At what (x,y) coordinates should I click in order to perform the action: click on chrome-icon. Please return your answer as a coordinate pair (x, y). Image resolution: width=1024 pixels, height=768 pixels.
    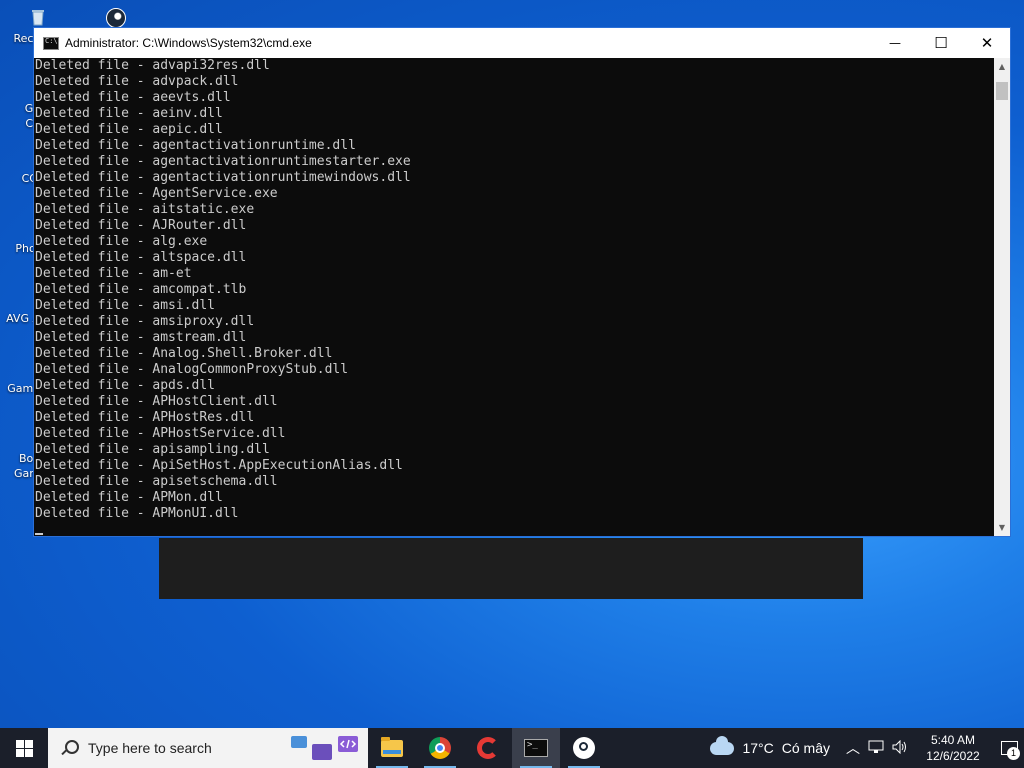
    Looking at the image, I should click on (440, 748).